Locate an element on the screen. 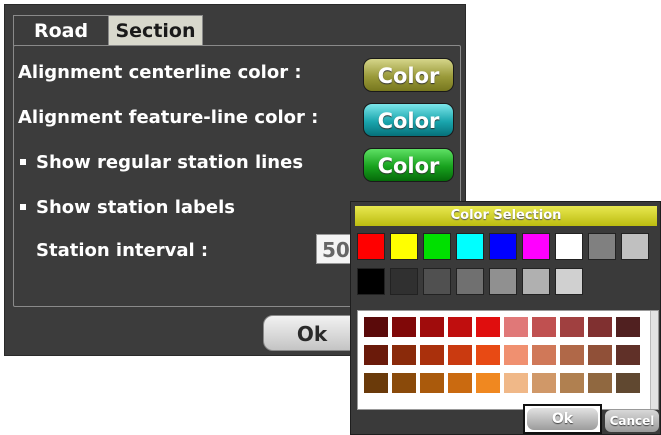 This screenshot has height=435, width=661. tab-road: Road is located at coordinates (61, 30).